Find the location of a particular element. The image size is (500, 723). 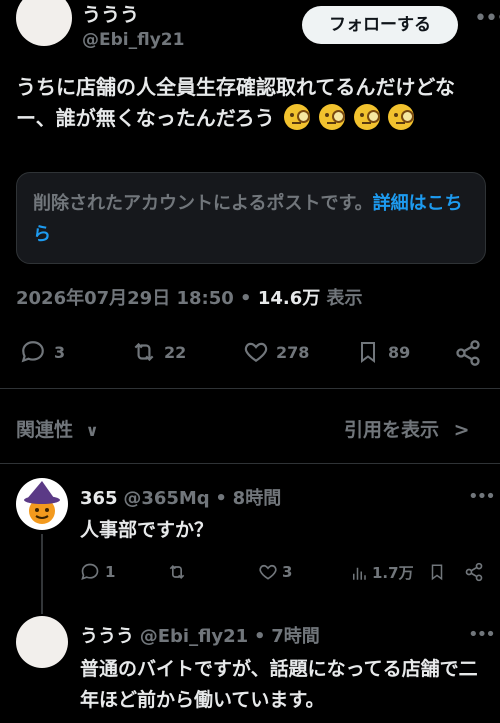

post-text: うちに店舗の人全員生存確認取れてるんだけどなー、誰が無くなったんだろう is located at coordinates (251, 103).